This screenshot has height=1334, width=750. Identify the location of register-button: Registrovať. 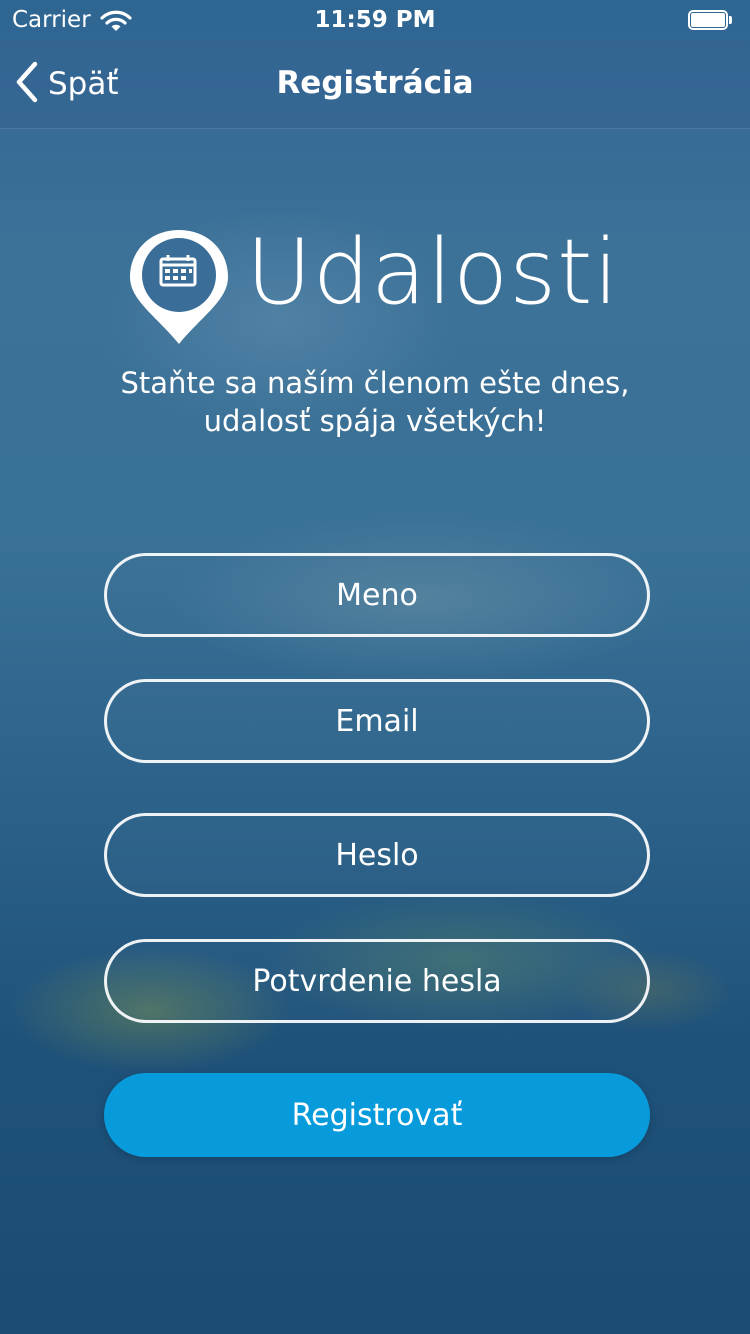
(377, 1115).